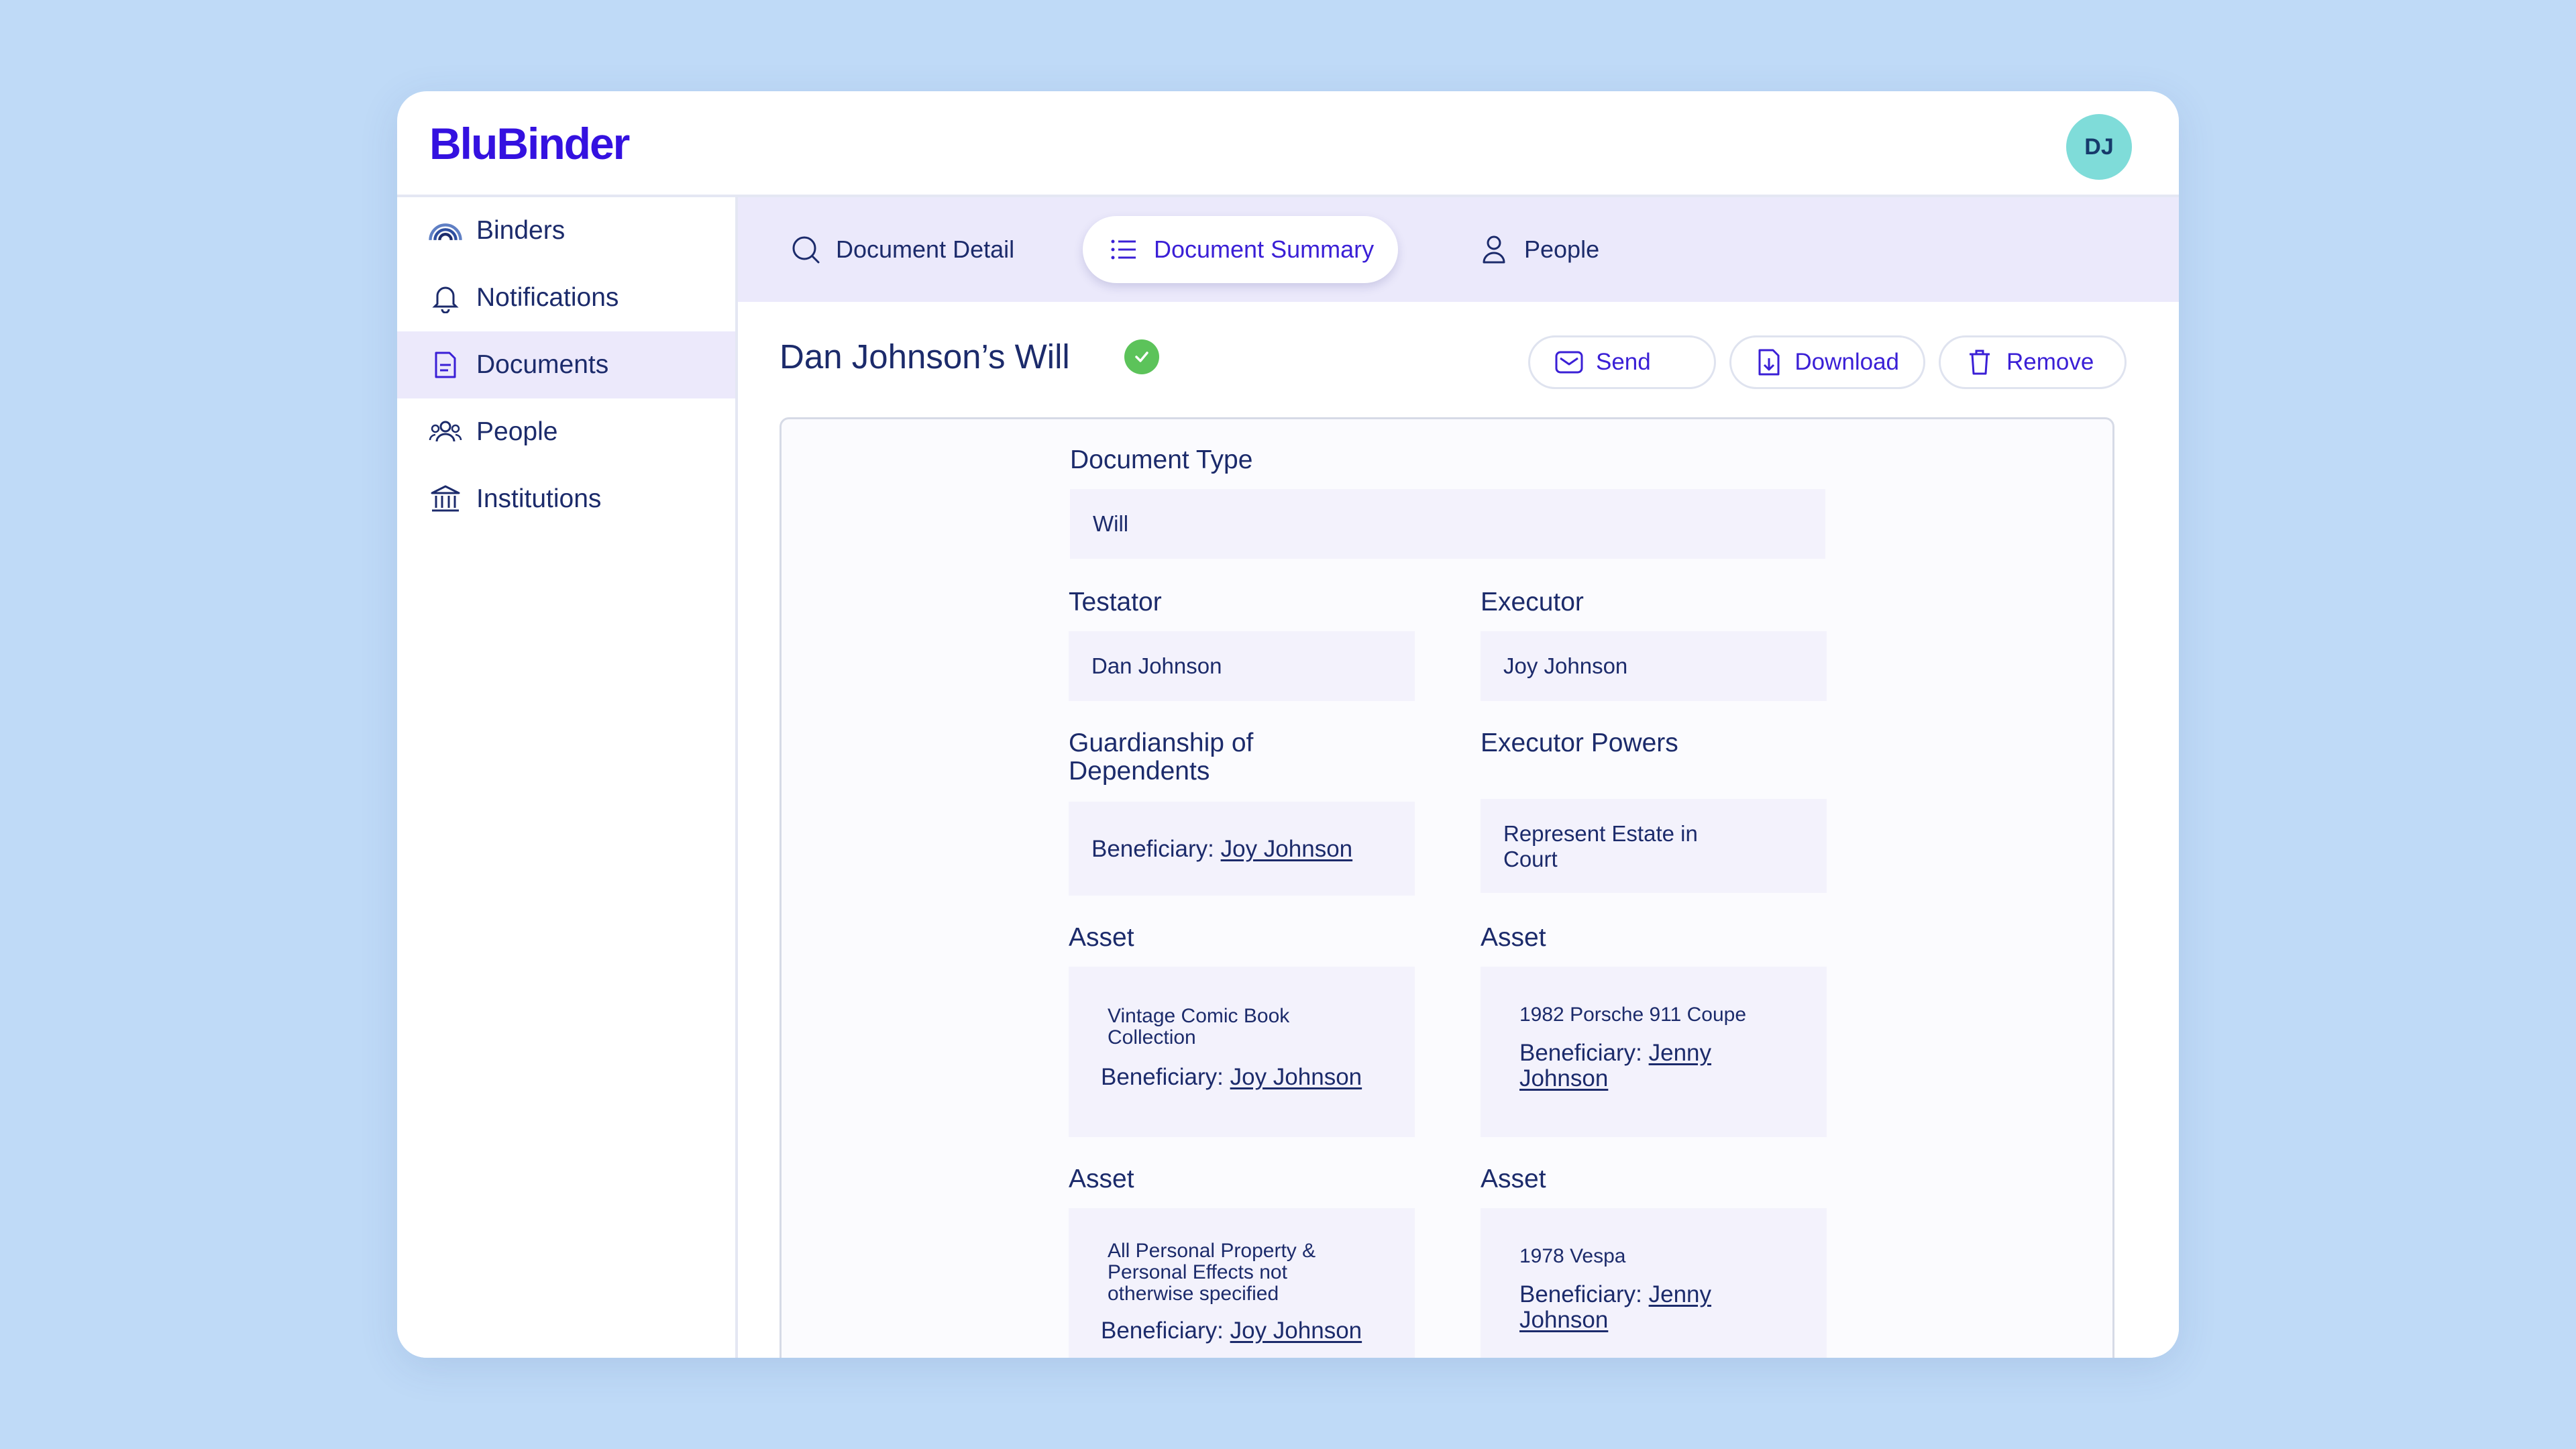 The image size is (2576, 1449). What do you see at coordinates (1141, 356) in the screenshot?
I see `verified-check-icon` at bounding box center [1141, 356].